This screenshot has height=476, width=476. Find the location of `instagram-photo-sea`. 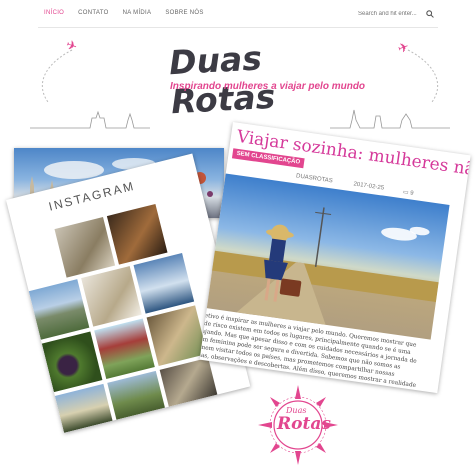

instagram-photo-sea is located at coordinates (164, 283).